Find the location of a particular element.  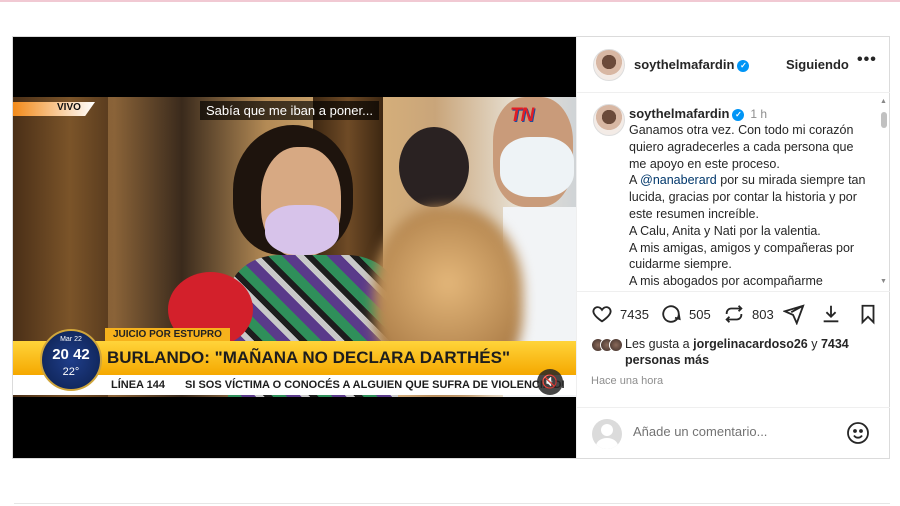

likes-prefix: Les gusta a is located at coordinates (659, 344).